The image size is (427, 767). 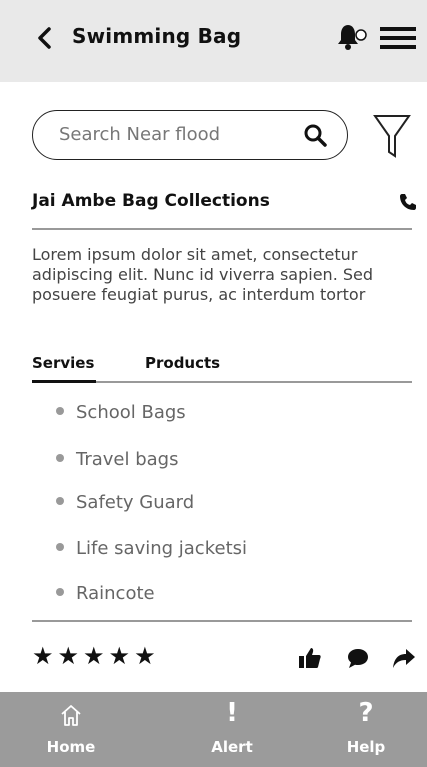 I want to click on nav-alert: ! Alert, so click(x=232, y=729).